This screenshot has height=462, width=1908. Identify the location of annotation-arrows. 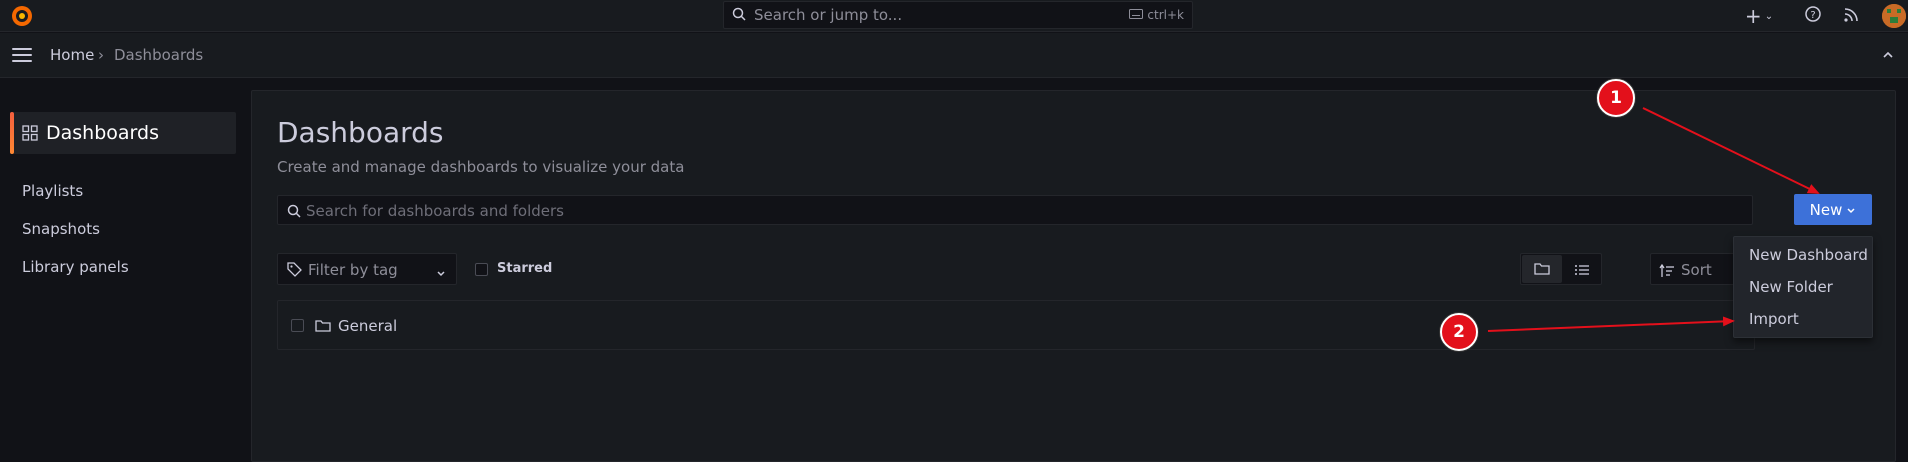
(1653, 219).